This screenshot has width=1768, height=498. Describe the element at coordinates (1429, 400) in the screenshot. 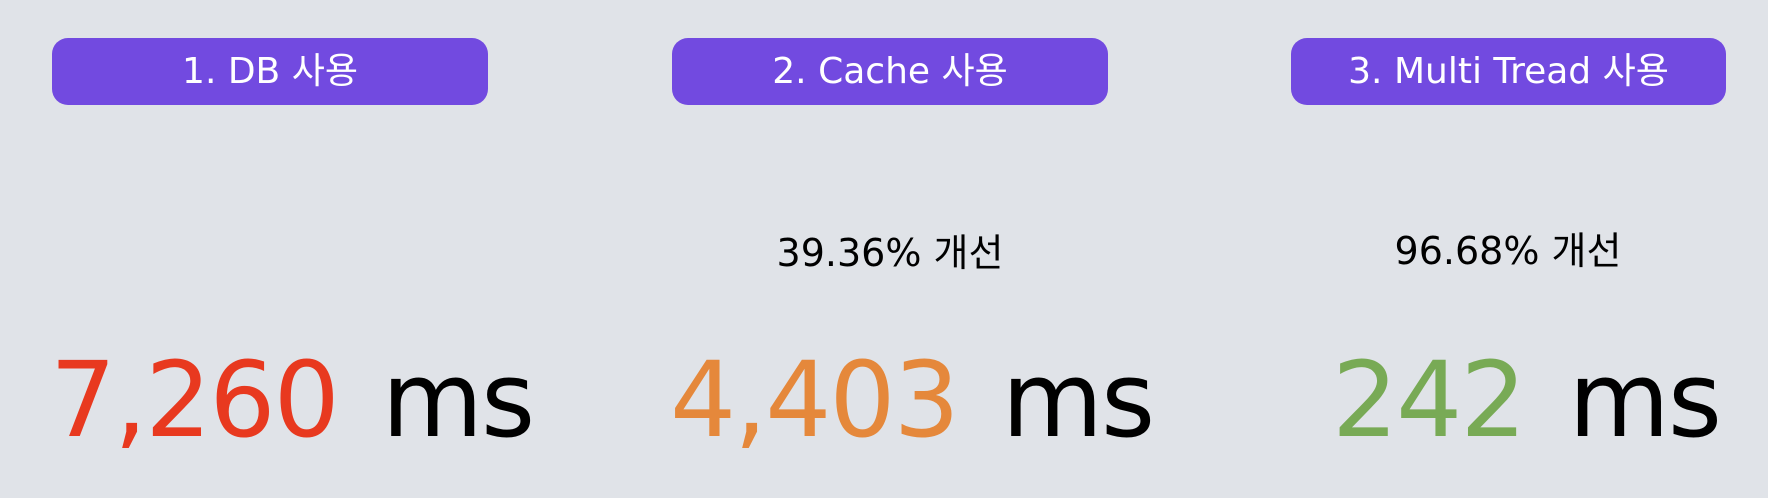

I see `card-3-value: 242` at that location.